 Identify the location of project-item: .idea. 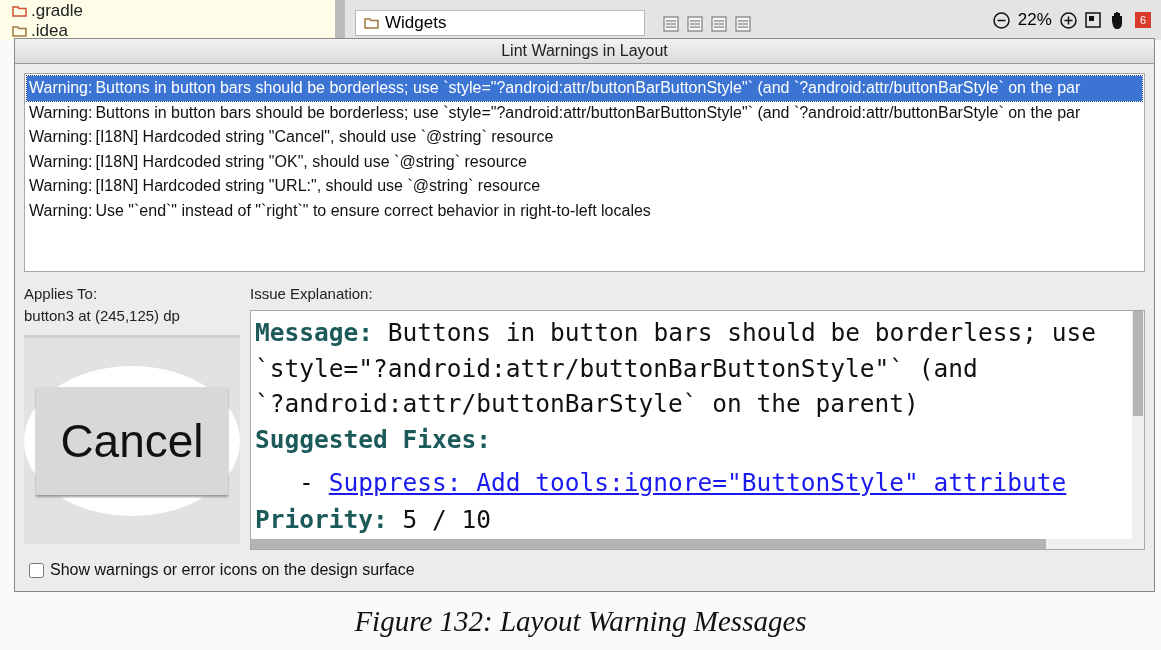
(49, 31).